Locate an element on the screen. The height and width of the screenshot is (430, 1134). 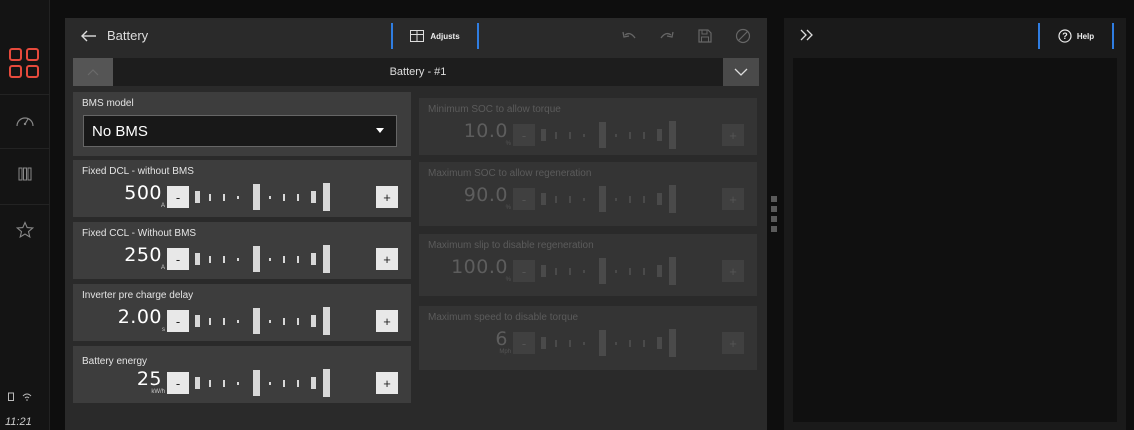
star-icon is located at coordinates (25, 229).